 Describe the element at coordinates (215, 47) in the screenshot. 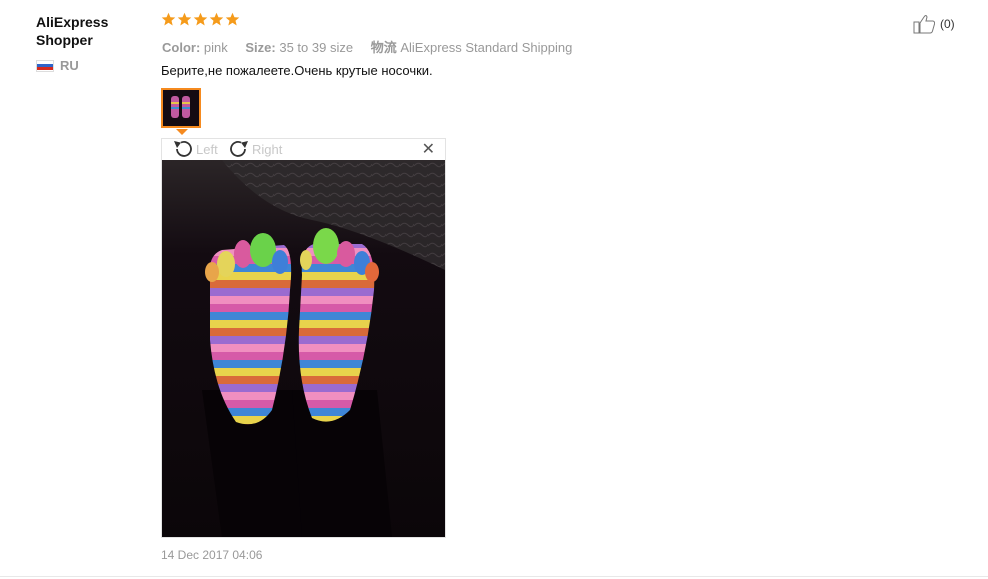

I see `color-value: pink` at that location.